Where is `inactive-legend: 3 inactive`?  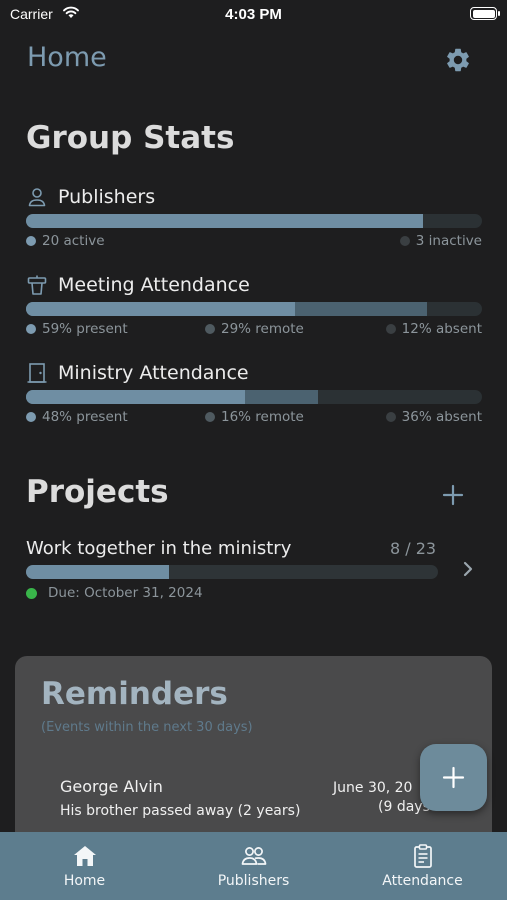
inactive-legend: 3 inactive is located at coordinates (440, 241).